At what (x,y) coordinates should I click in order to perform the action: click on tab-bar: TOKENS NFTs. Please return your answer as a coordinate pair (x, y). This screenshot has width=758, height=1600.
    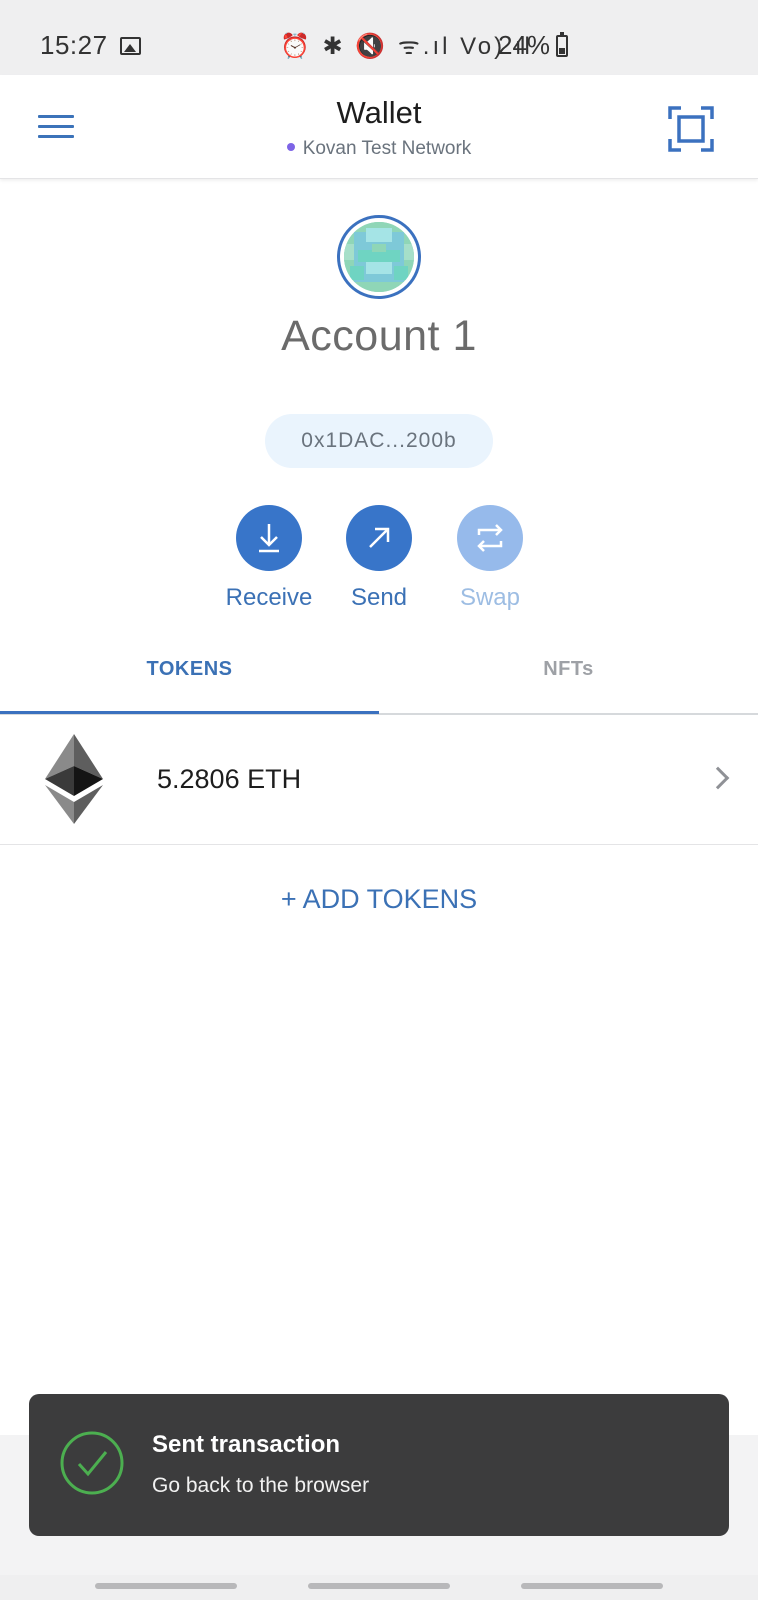
    Looking at the image, I should click on (379, 677).